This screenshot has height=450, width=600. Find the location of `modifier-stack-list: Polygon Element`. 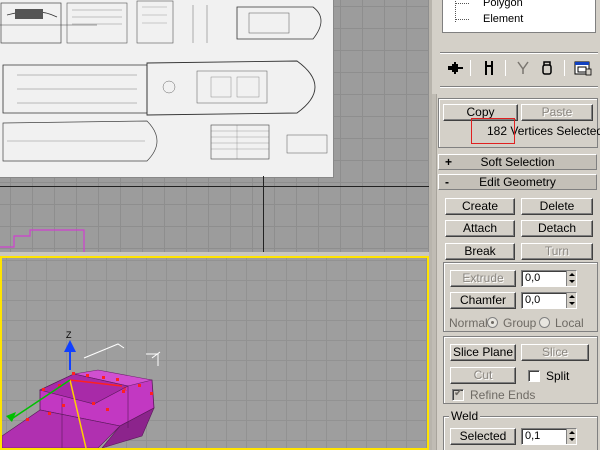

modifier-stack-list: Polygon Element is located at coordinates (519, 16).